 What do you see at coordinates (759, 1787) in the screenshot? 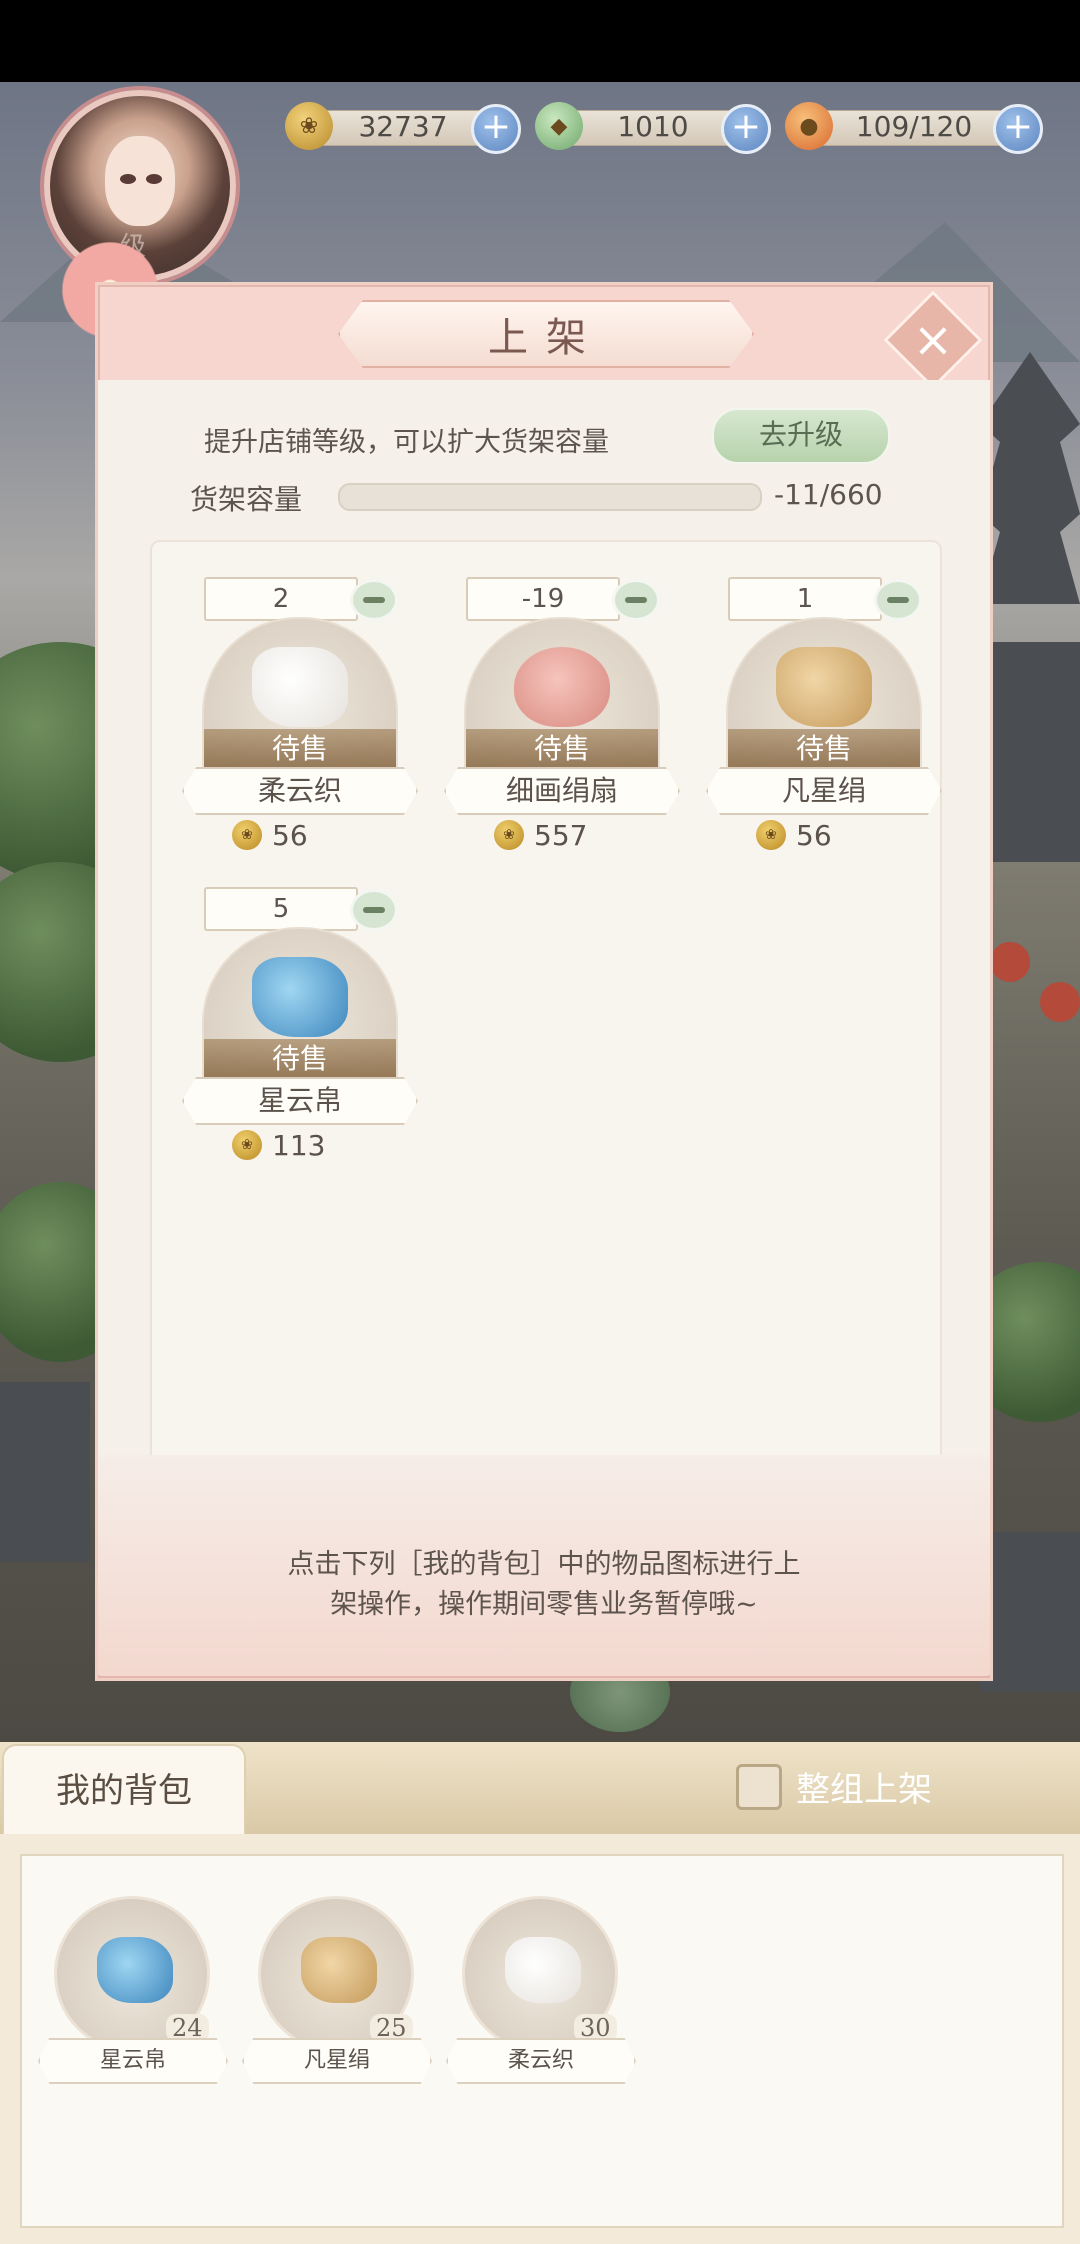
I see `group-shelf-checkbox` at bounding box center [759, 1787].